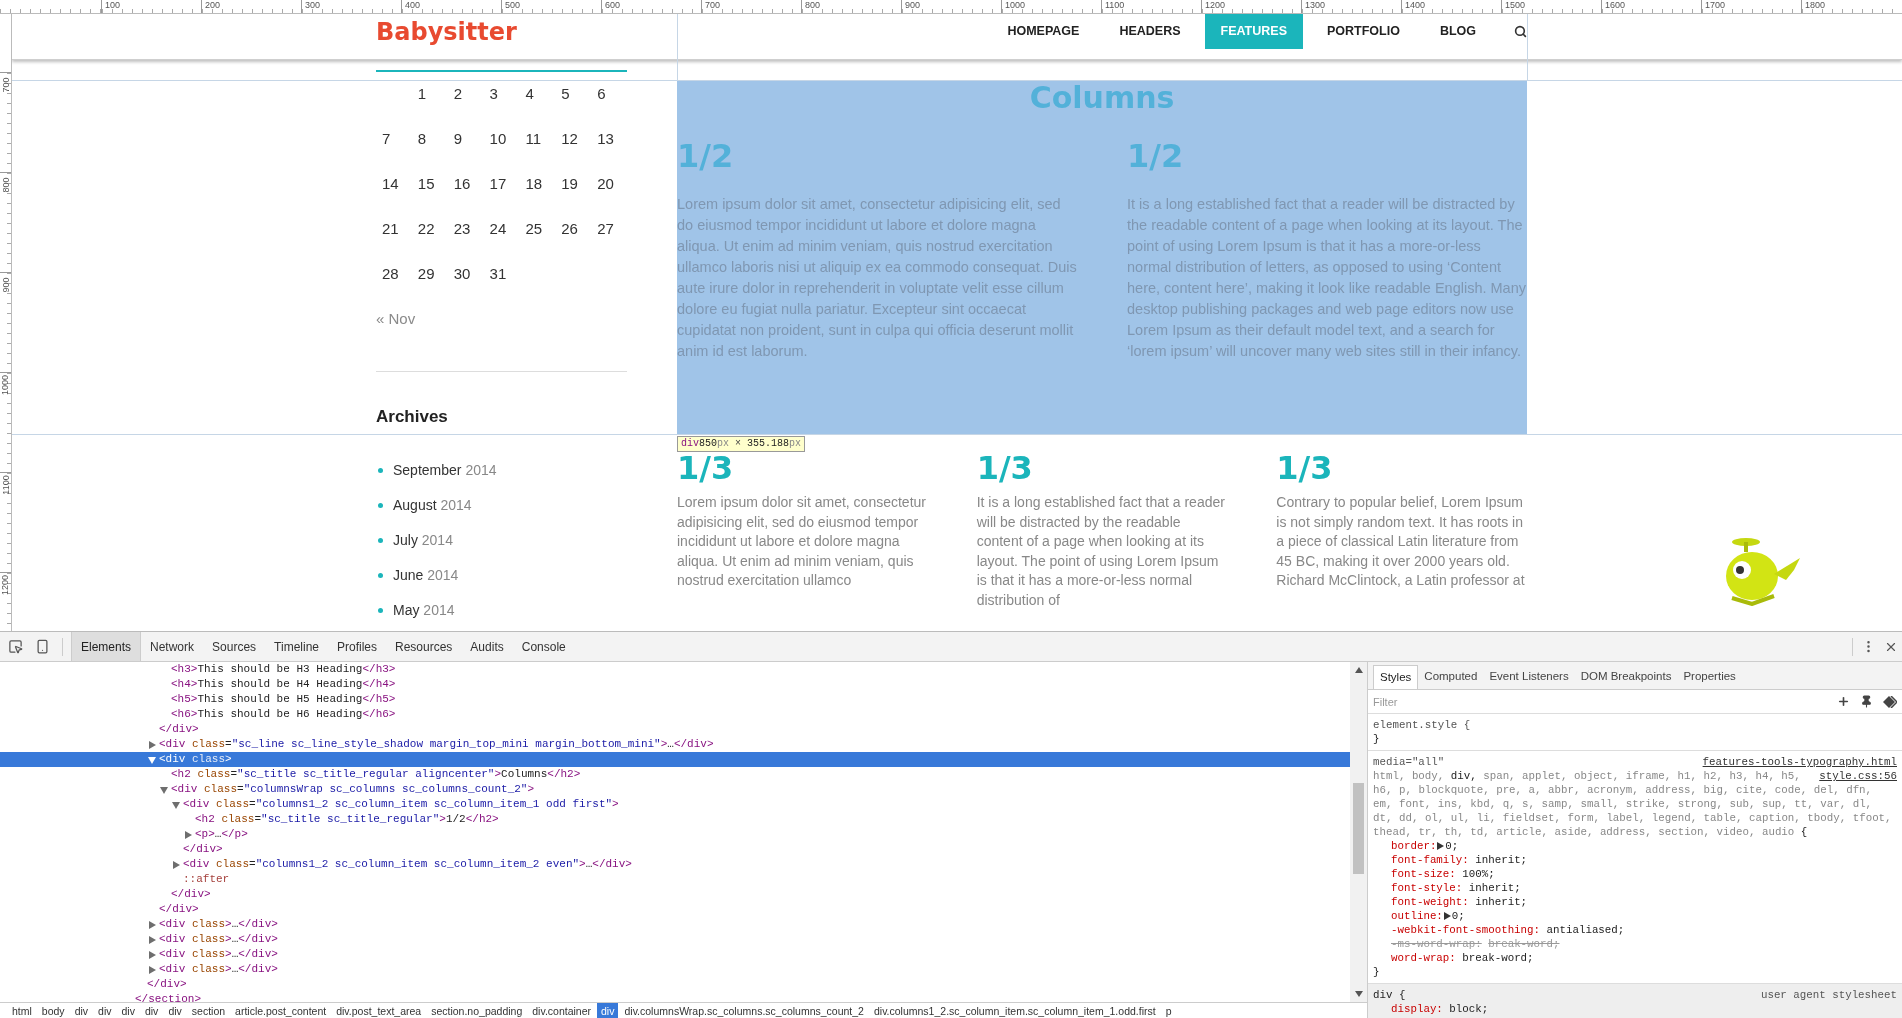 This screenshot has width=1902, height=1018. What do you see at coordinates (605, 139) in the screenshot?
I see `calendar-day: 13` at bounding box center [605, 139].